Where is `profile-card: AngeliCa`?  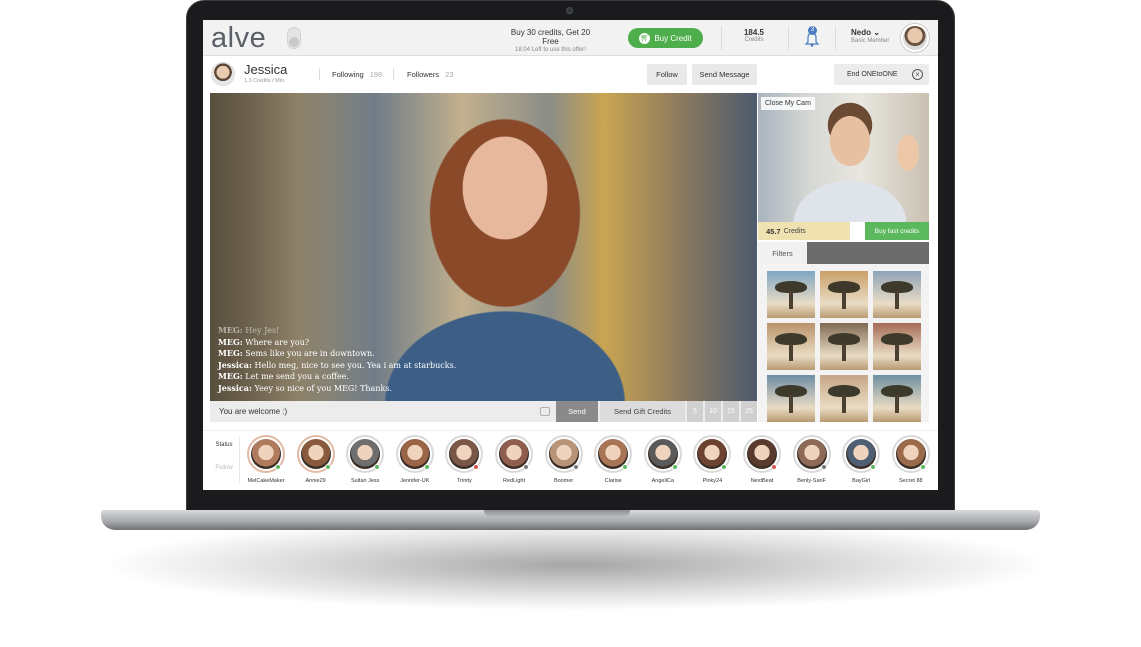
profile-card: AngeliCa is located at coordinates (663, 462).